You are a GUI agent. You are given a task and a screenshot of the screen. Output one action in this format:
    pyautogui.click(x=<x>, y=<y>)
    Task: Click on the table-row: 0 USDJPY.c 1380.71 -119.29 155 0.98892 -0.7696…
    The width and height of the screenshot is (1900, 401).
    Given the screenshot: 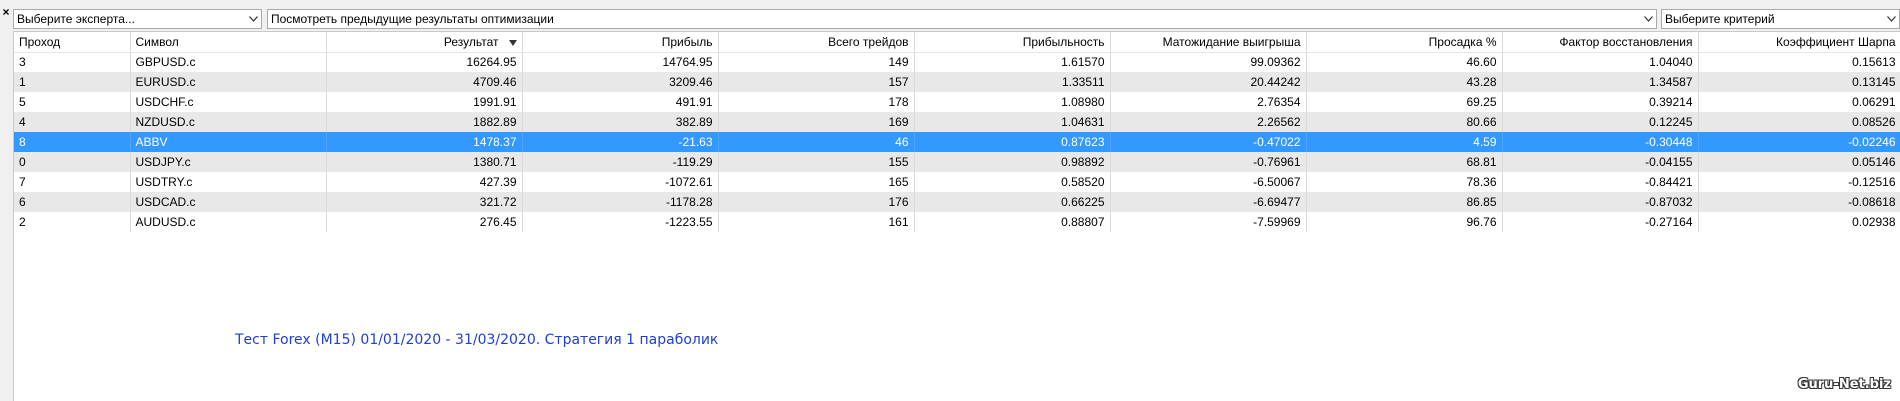 What is the action you would take?
    pyautogui.click(x=957, y=162)
    